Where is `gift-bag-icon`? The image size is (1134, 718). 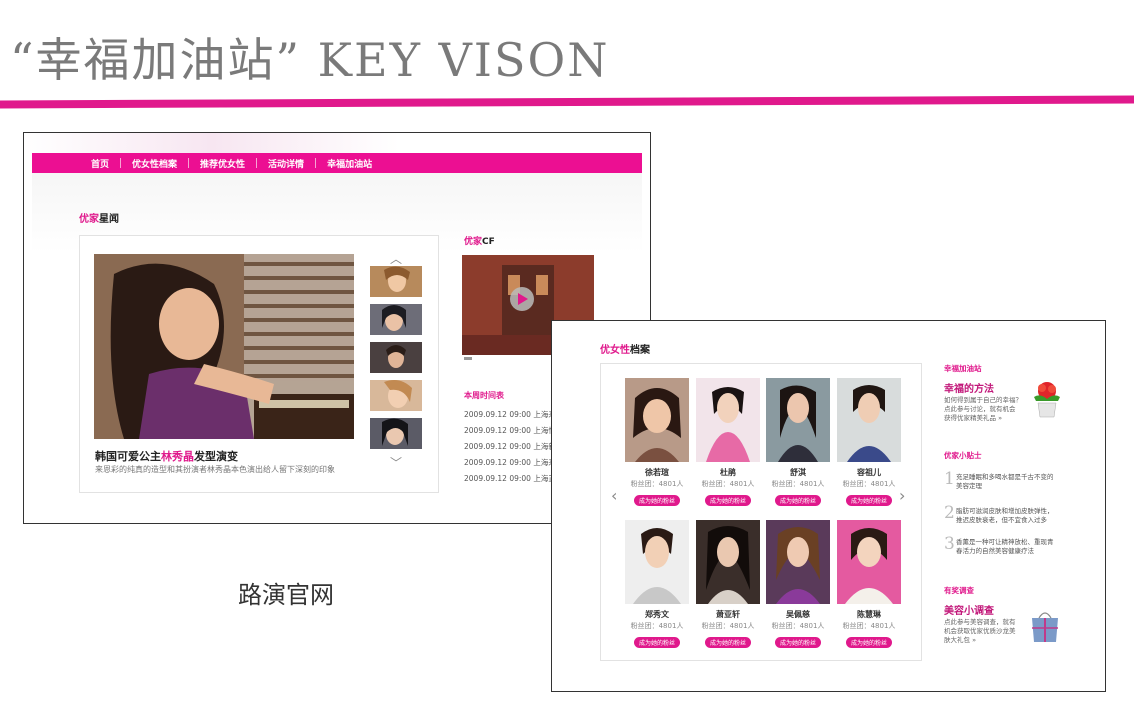
gift-bag-icon is located at coordinates (1045, 626).